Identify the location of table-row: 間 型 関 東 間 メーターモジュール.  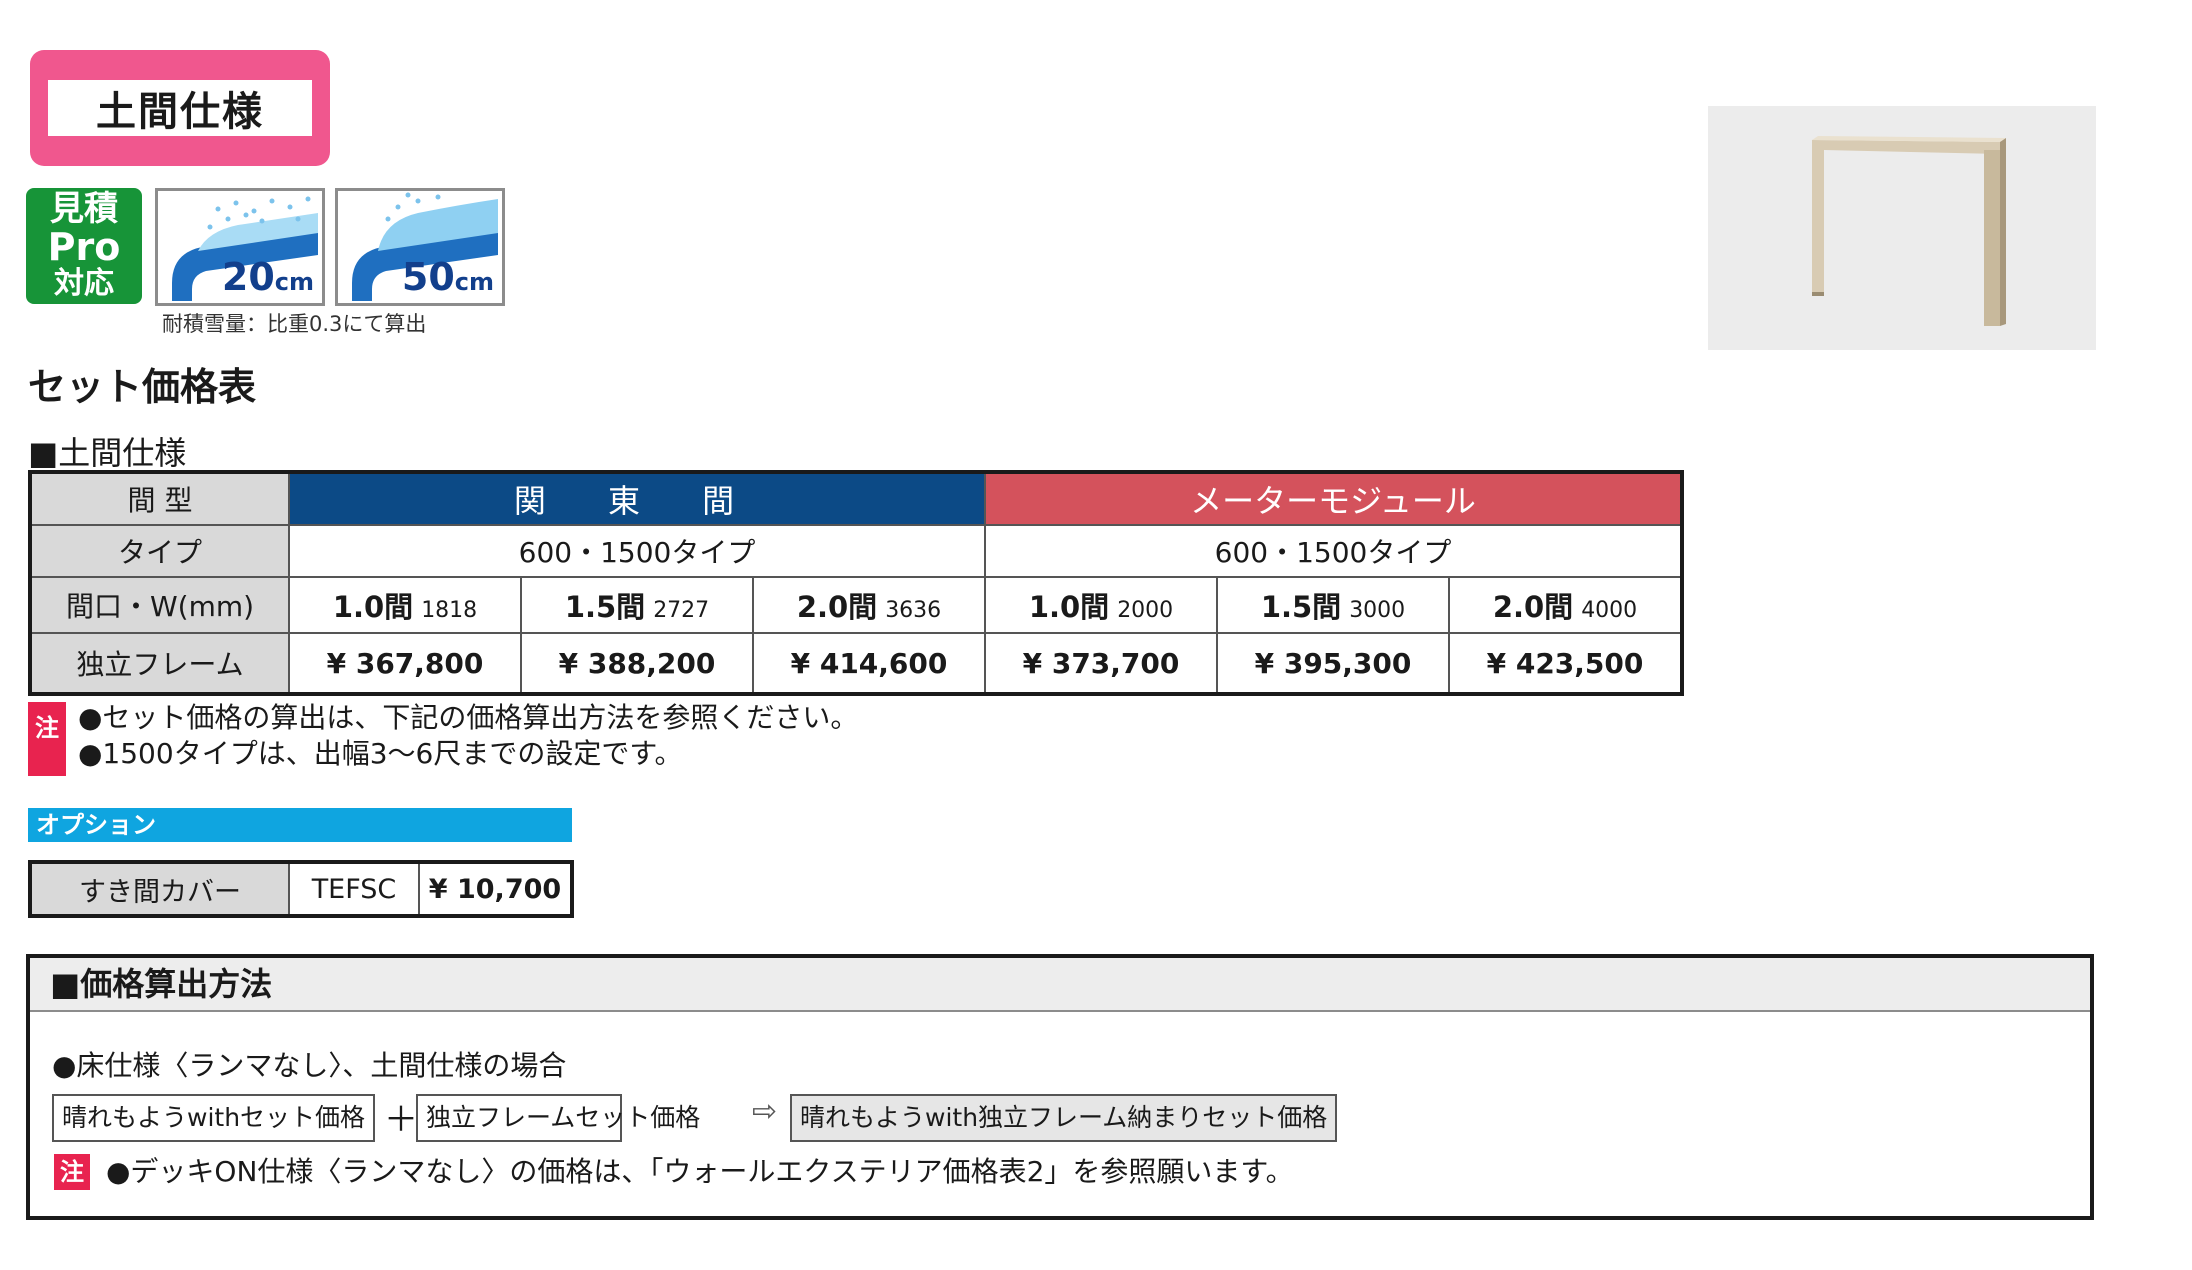
(856, 498).